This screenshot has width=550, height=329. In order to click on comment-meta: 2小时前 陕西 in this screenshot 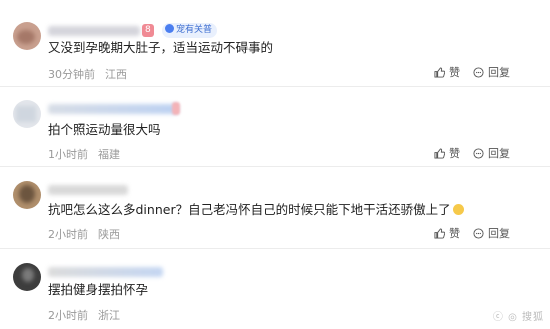, I will do `click(89, 234)`.